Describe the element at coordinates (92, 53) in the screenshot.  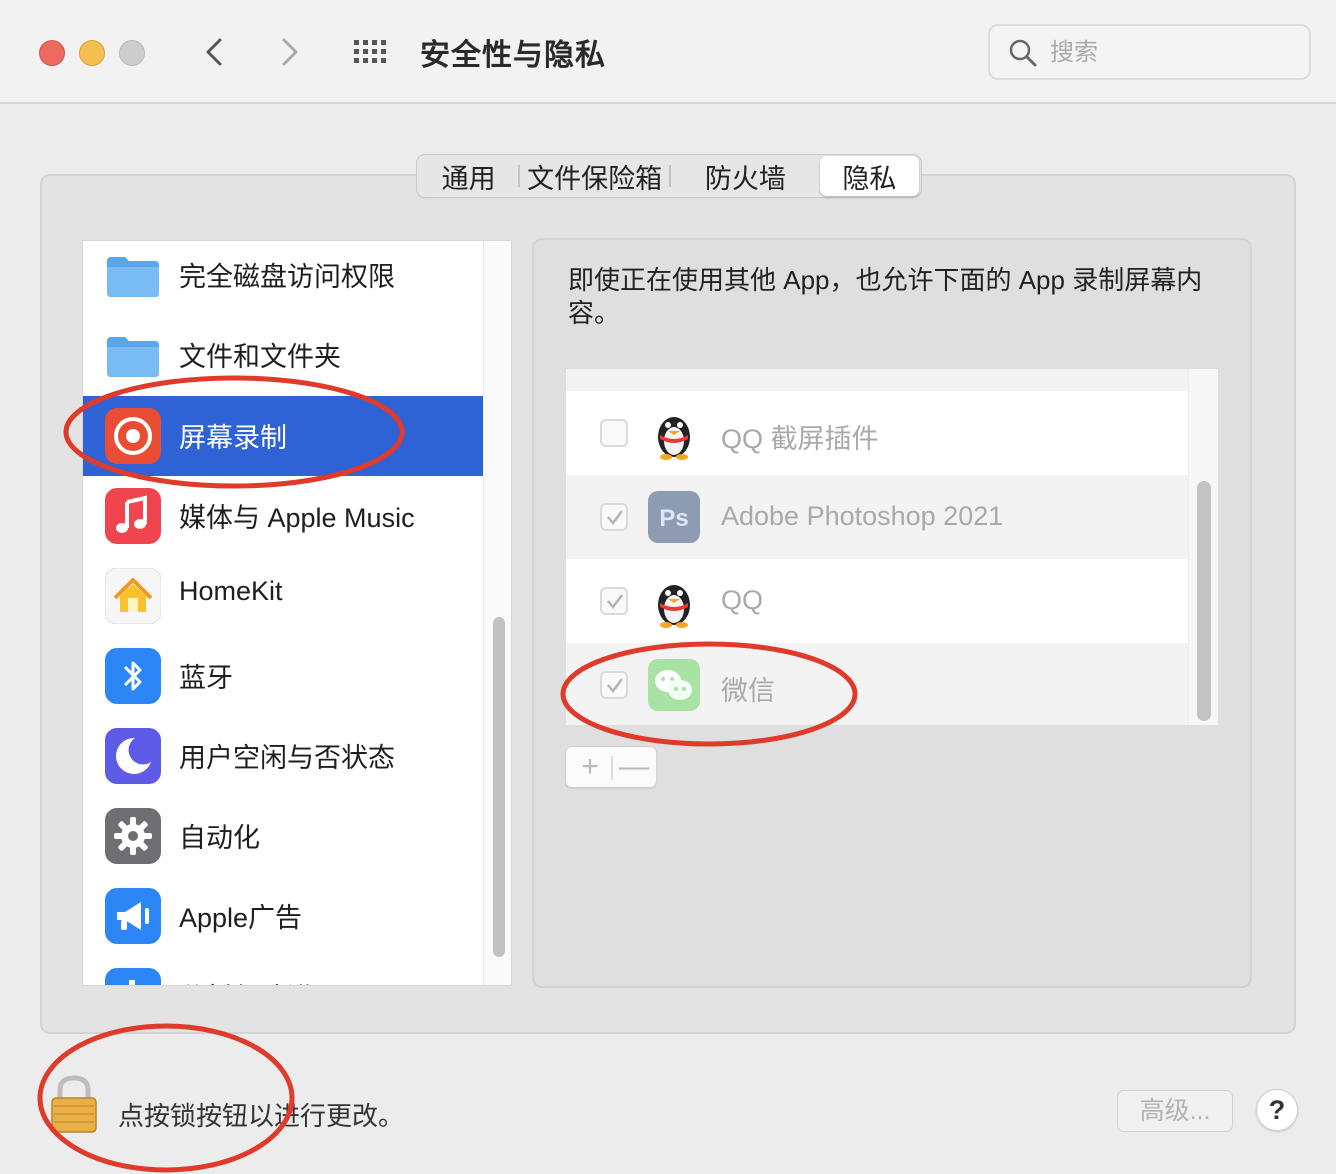
I see `minimize-window-button` at that location.